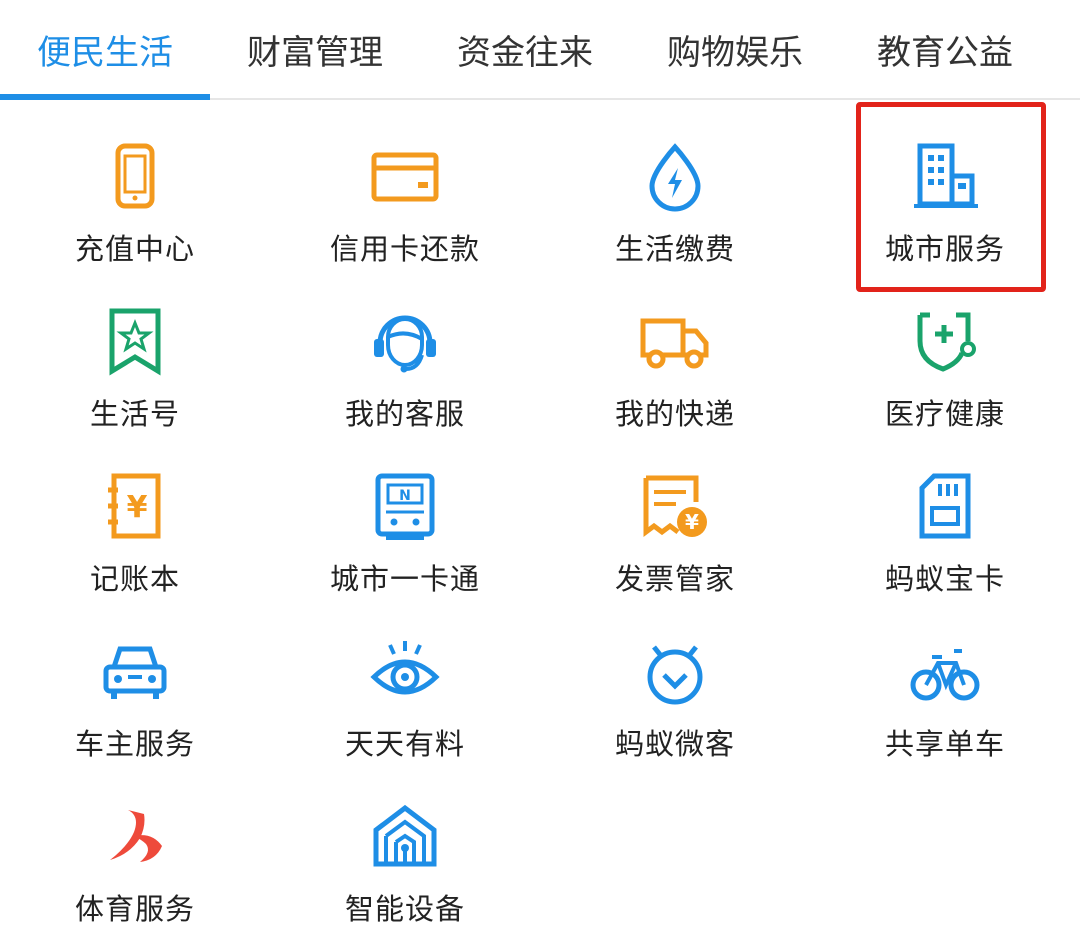 Image resolution: width=1080 pixels, height=952 pixels. What do you see at coordinates (134, 414) in the screenshot?
I see `service-label: 生活号` at bounding box center [134, 414].